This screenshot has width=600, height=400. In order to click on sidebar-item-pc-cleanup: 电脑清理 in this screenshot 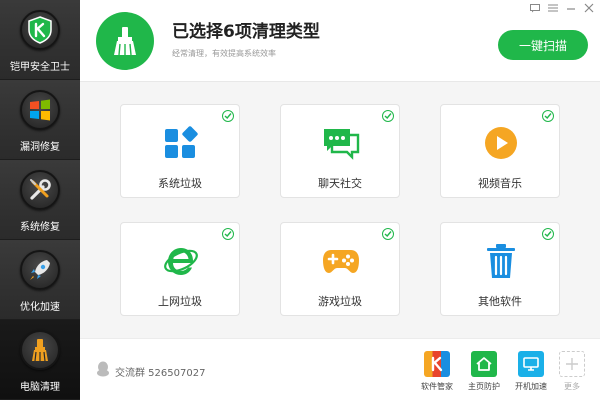, I will do `click(40, 360)`.